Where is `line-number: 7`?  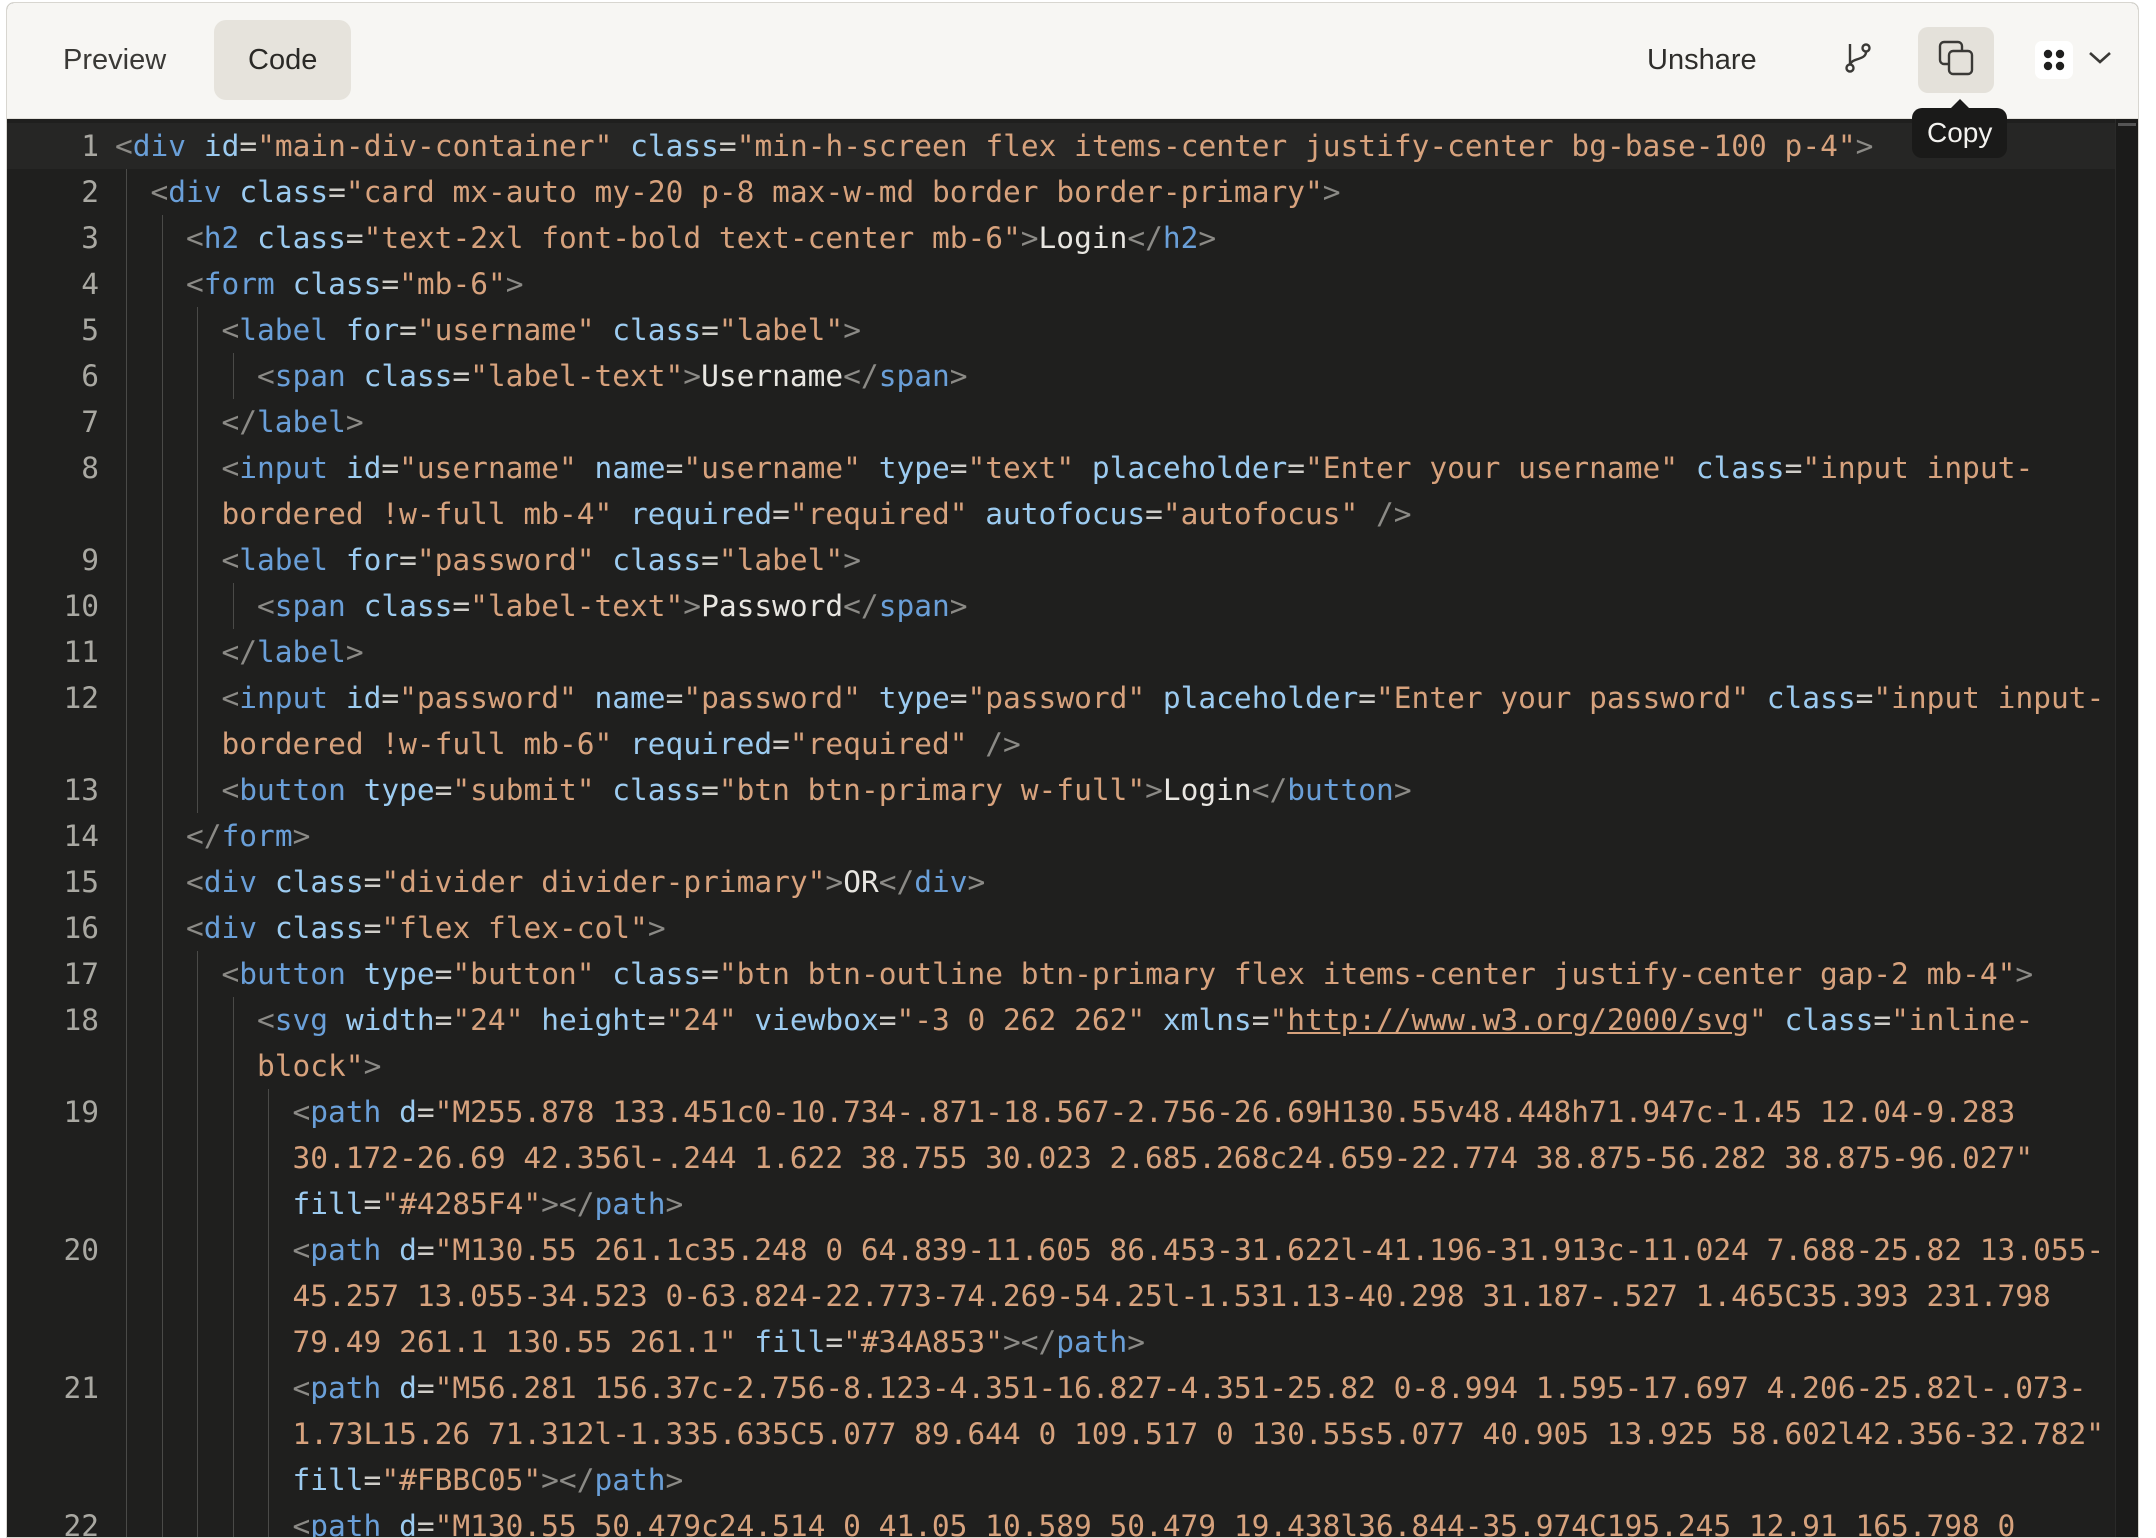
line-number: 7 is located at coordinates (90, 422).